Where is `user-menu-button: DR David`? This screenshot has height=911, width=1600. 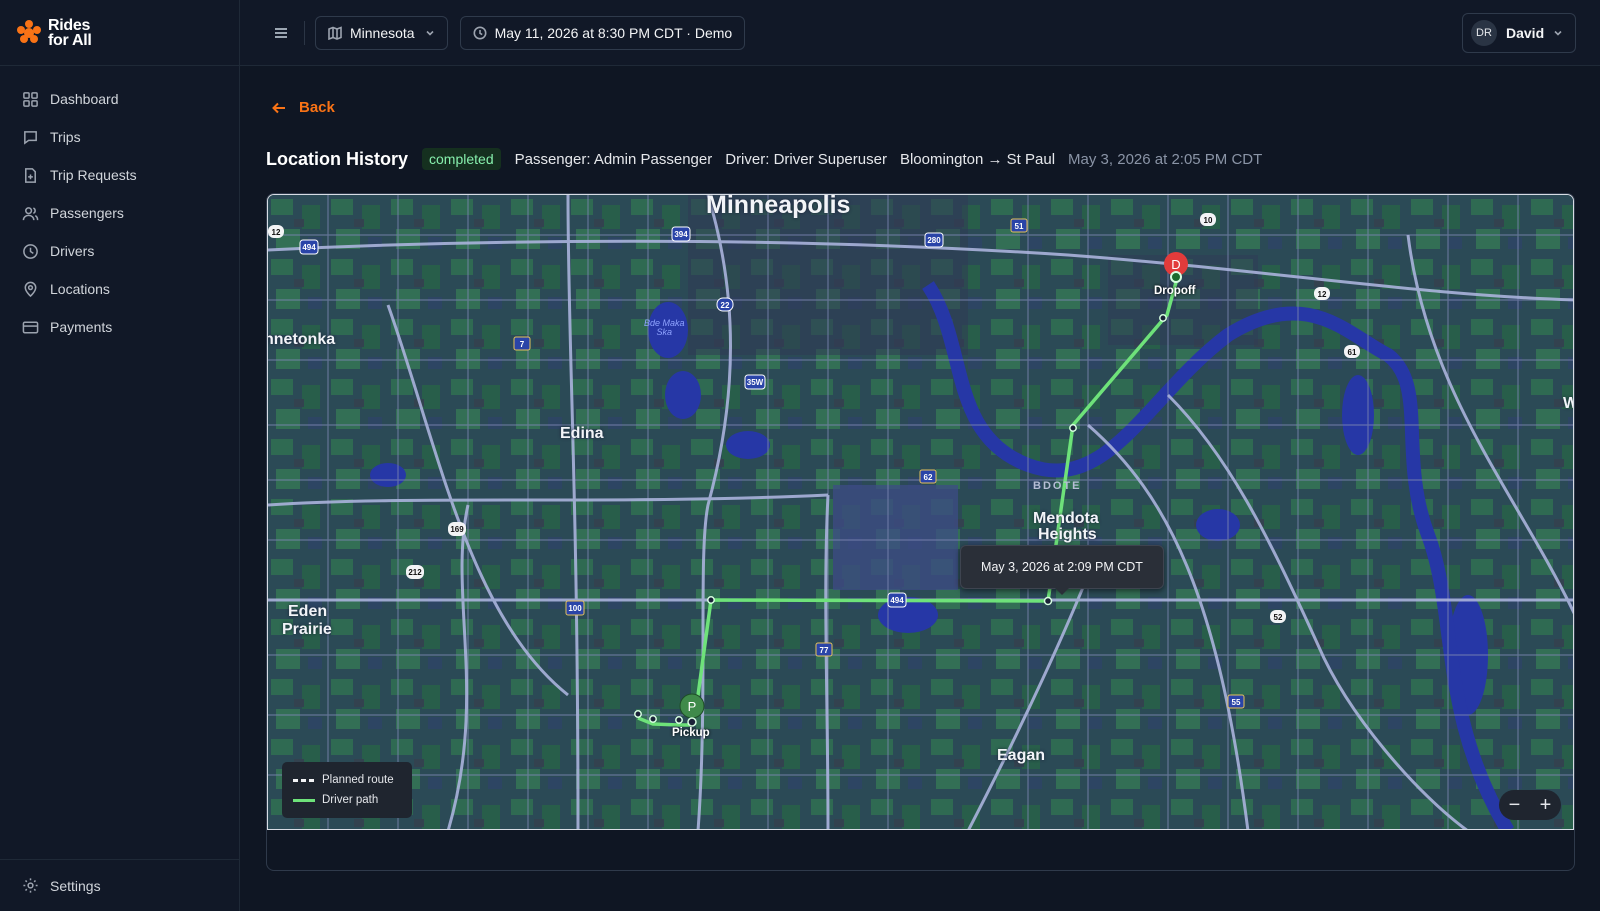
user-menu-button: DR David is located at coordinates (1519, 33).